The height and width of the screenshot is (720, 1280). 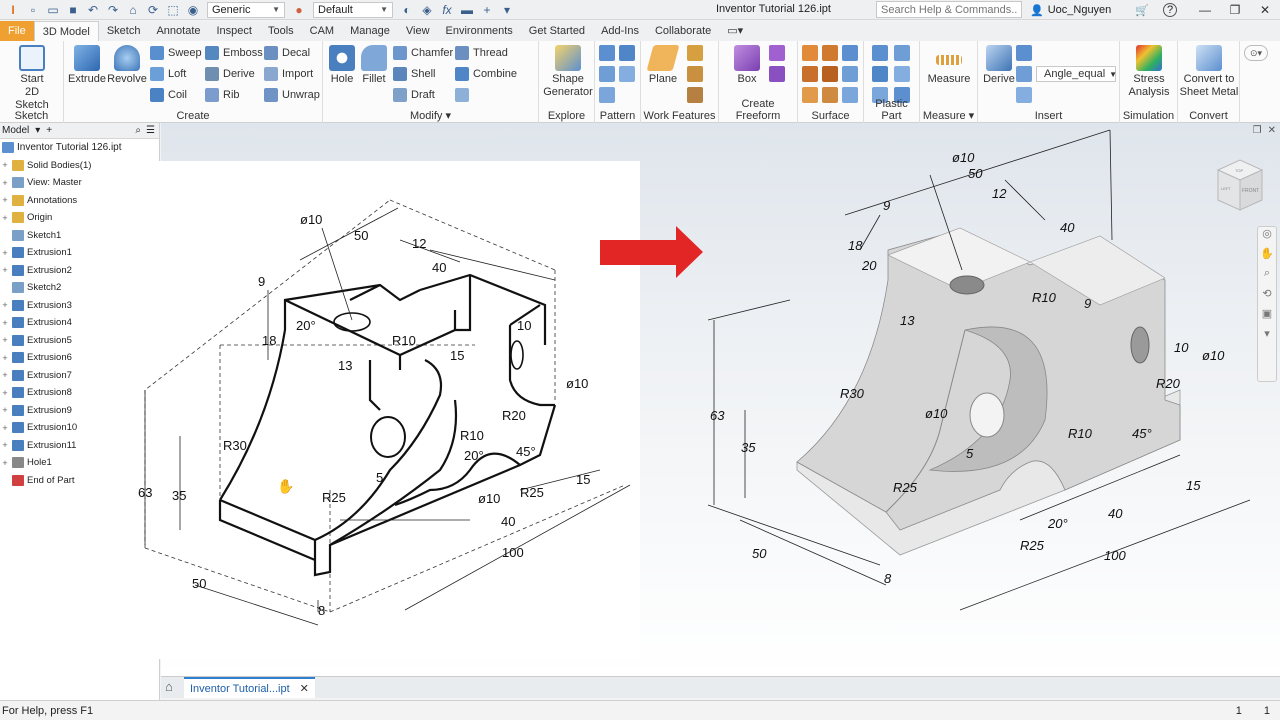 I want to click on select-icon: ⬚, so click(x=173, y=10).